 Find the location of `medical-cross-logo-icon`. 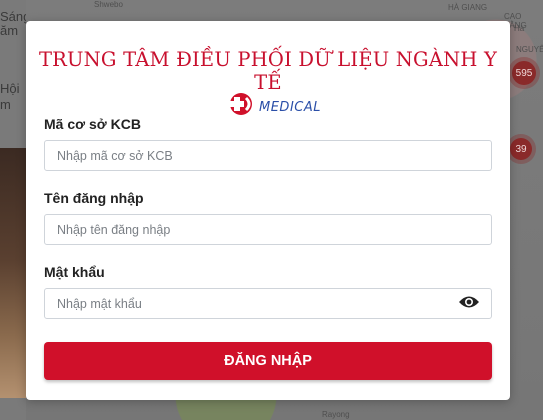

medical-cross-logo-icon is located at coordinates (241, 104).